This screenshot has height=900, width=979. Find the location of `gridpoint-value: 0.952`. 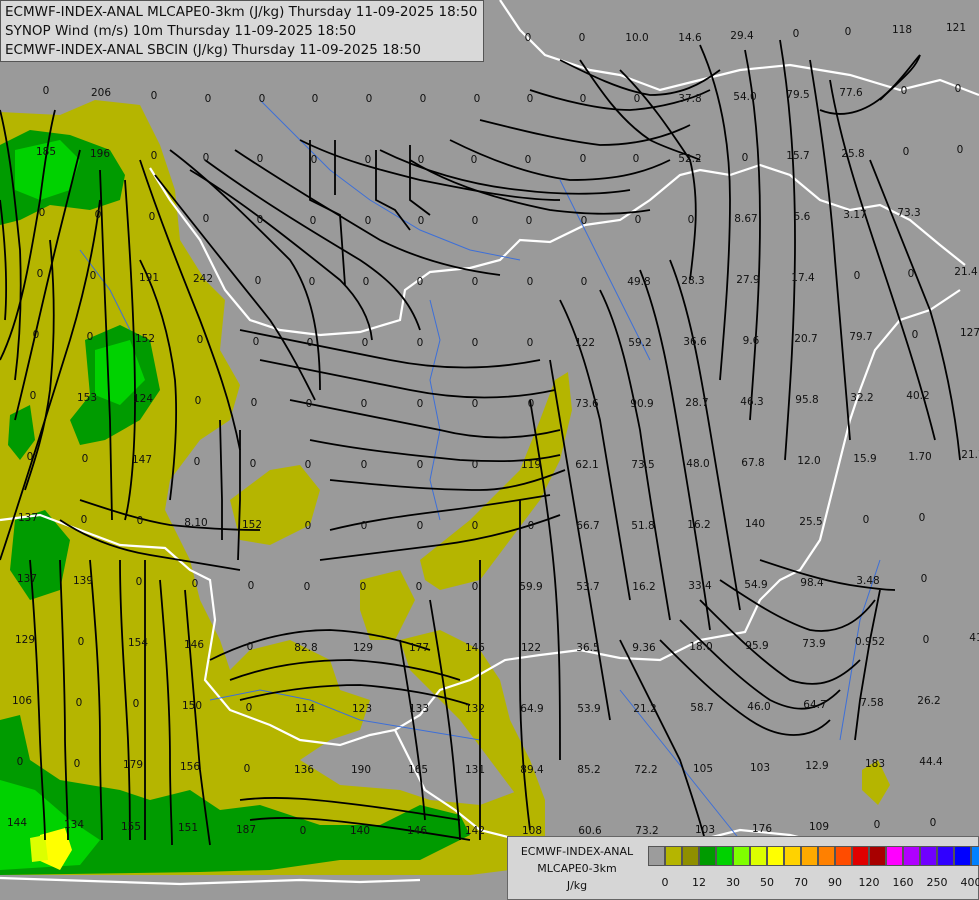

gridpoint-value: 0.952 is located at coordinates (870, 642).